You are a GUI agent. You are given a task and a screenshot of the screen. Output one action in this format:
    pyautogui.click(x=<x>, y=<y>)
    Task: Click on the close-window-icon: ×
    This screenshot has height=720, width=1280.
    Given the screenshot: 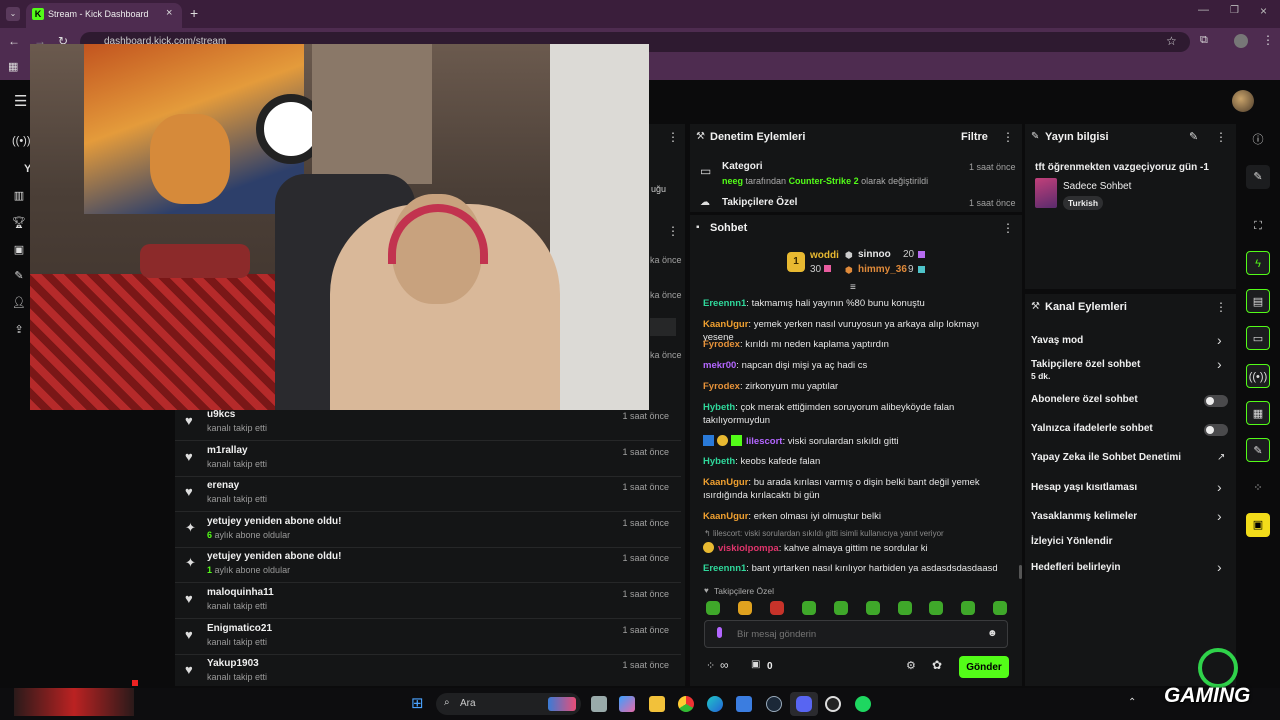 What is the action you would take?
    pyautogui.click(x=1263, y=11)
    